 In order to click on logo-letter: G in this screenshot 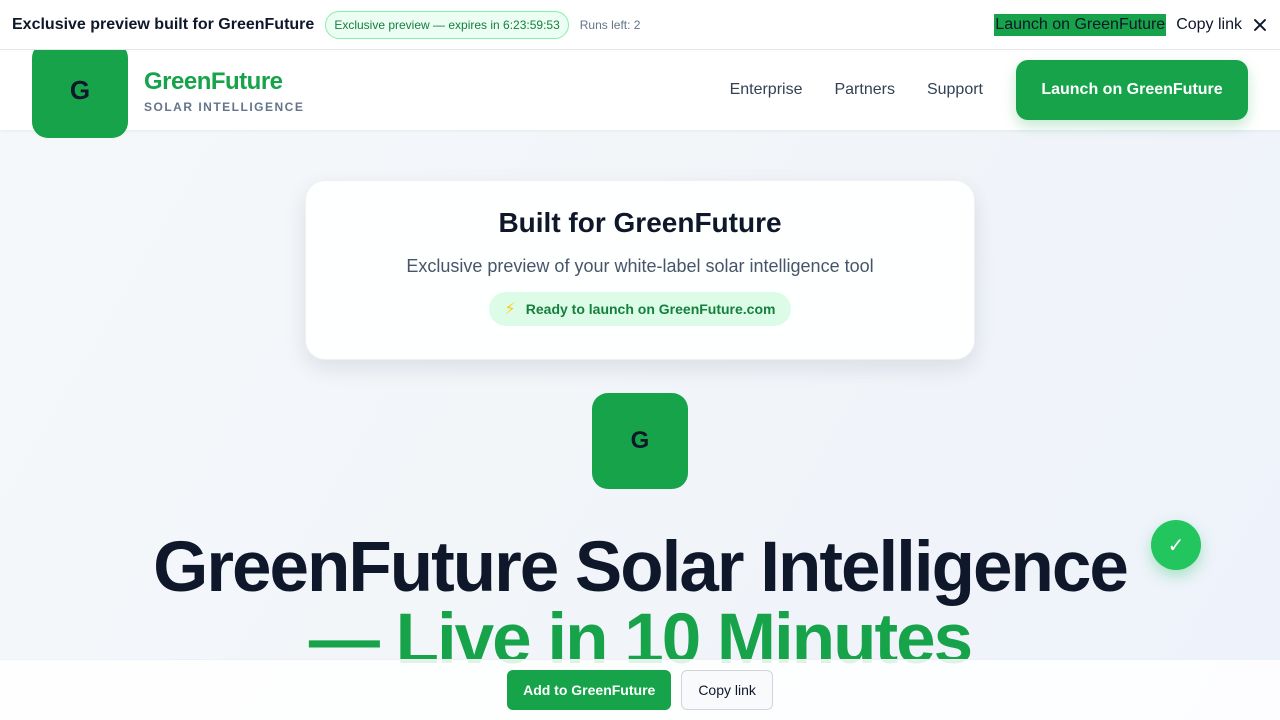, I will do `click(80, 89)`.